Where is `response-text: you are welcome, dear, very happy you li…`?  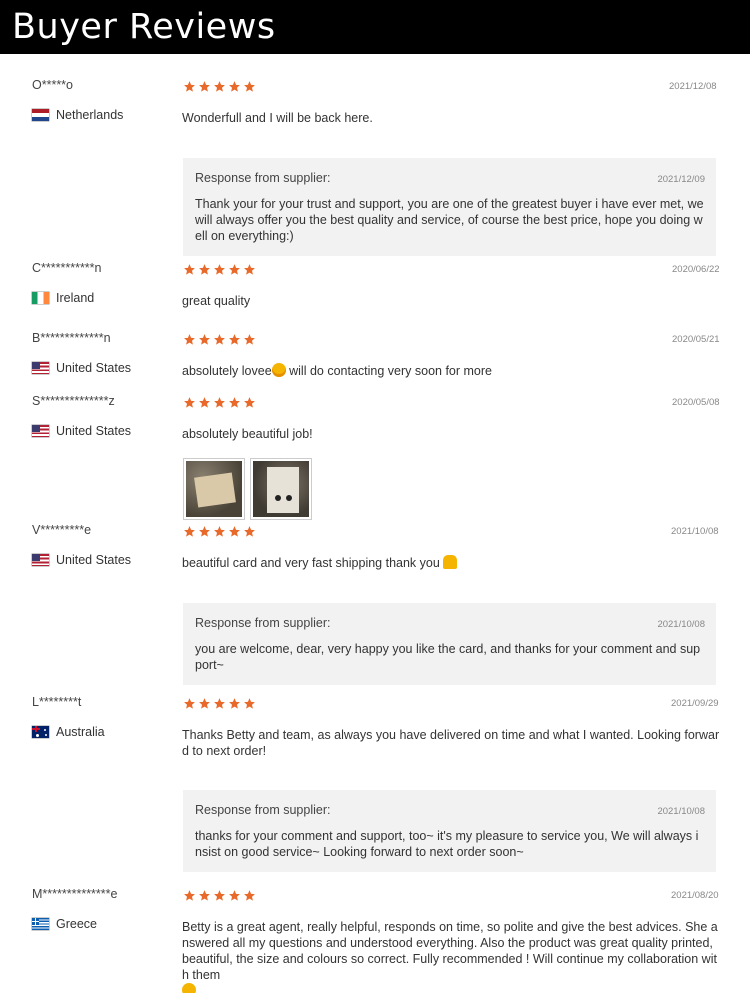
response-text: you are welcome, dear, very happy you li… is located at coordinates (448, 657).